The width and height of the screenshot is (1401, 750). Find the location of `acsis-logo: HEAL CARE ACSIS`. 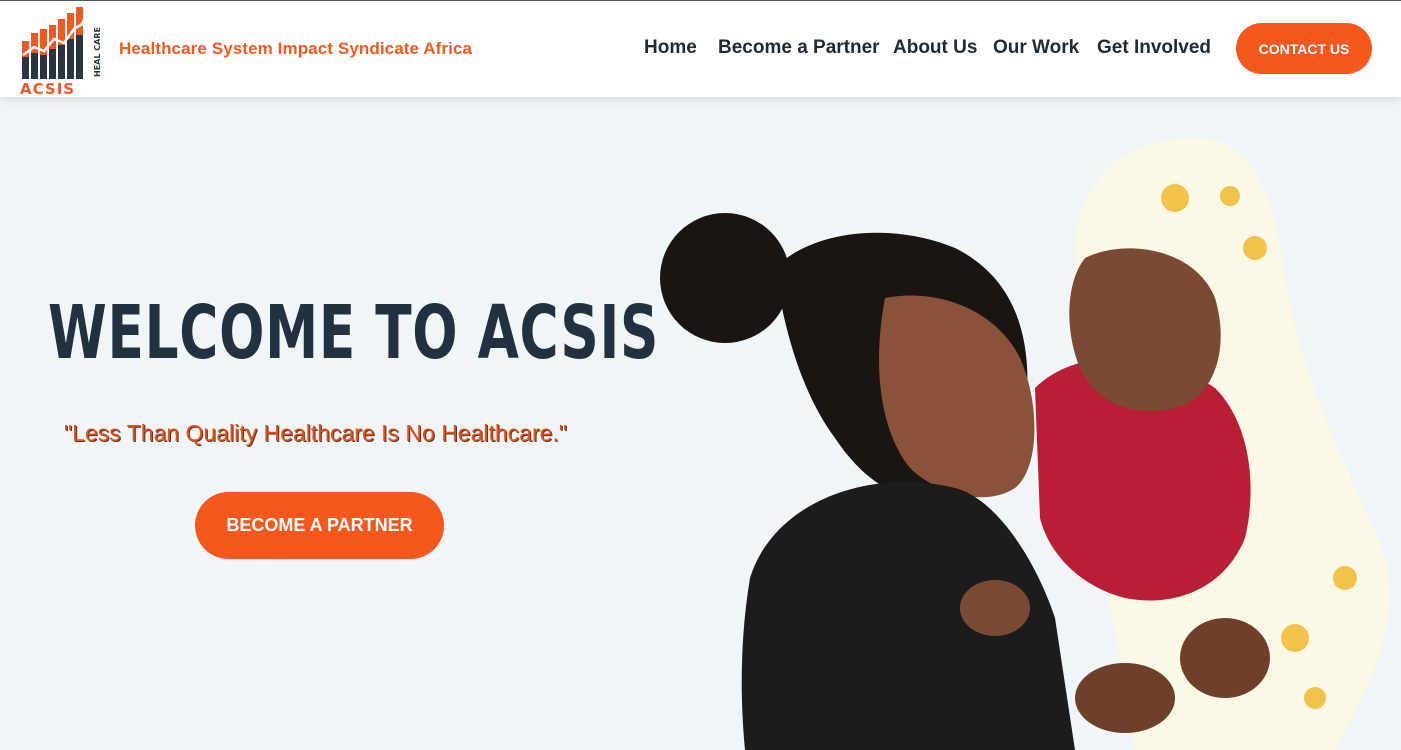

acsis-logo: HEAL CARE ACSIS is located at coordinates (64, 51).